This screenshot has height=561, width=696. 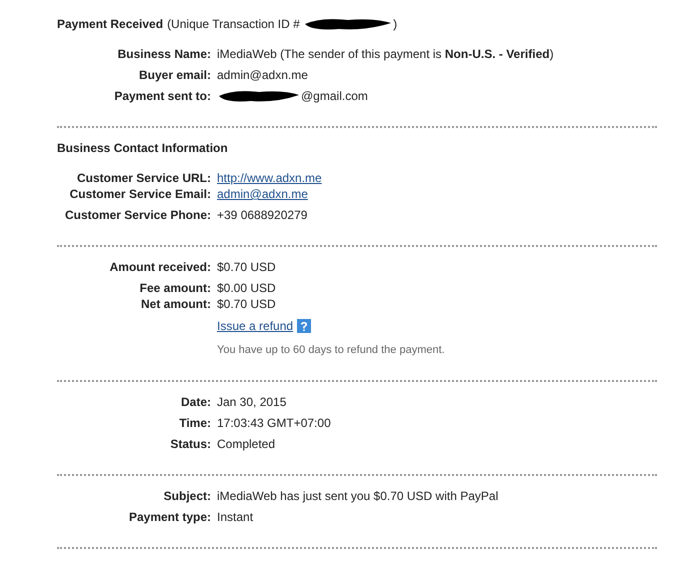 I want to click on field-value: 17:03:43 GMT+07:00, so click(x=274, y=423).